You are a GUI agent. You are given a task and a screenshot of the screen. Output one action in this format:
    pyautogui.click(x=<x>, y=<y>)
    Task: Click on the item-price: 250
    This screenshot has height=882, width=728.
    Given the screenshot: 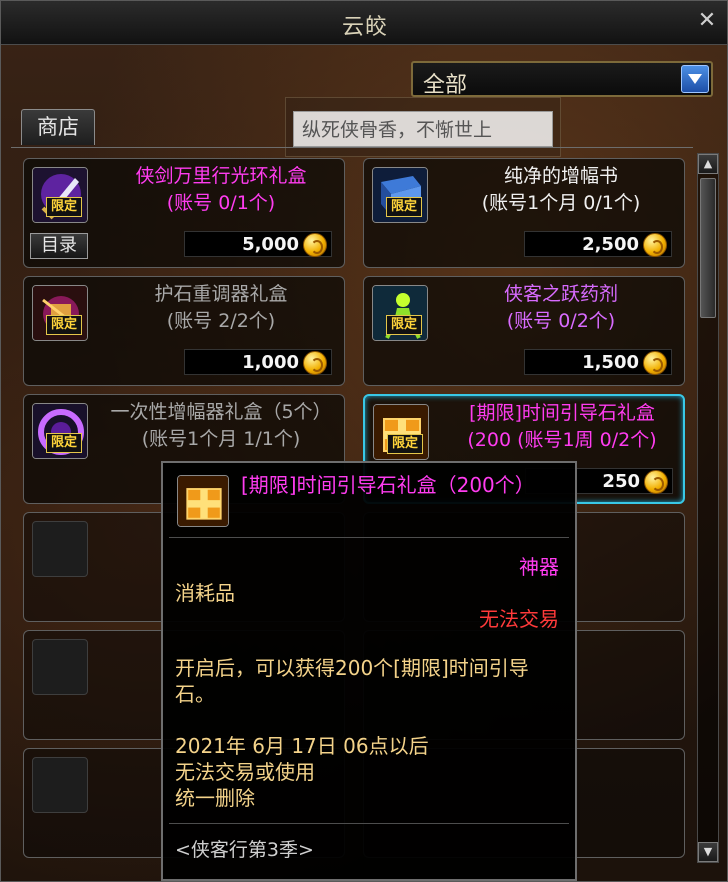 What is the action you would take?
    pyautogui.click(x=621, y=481)
    